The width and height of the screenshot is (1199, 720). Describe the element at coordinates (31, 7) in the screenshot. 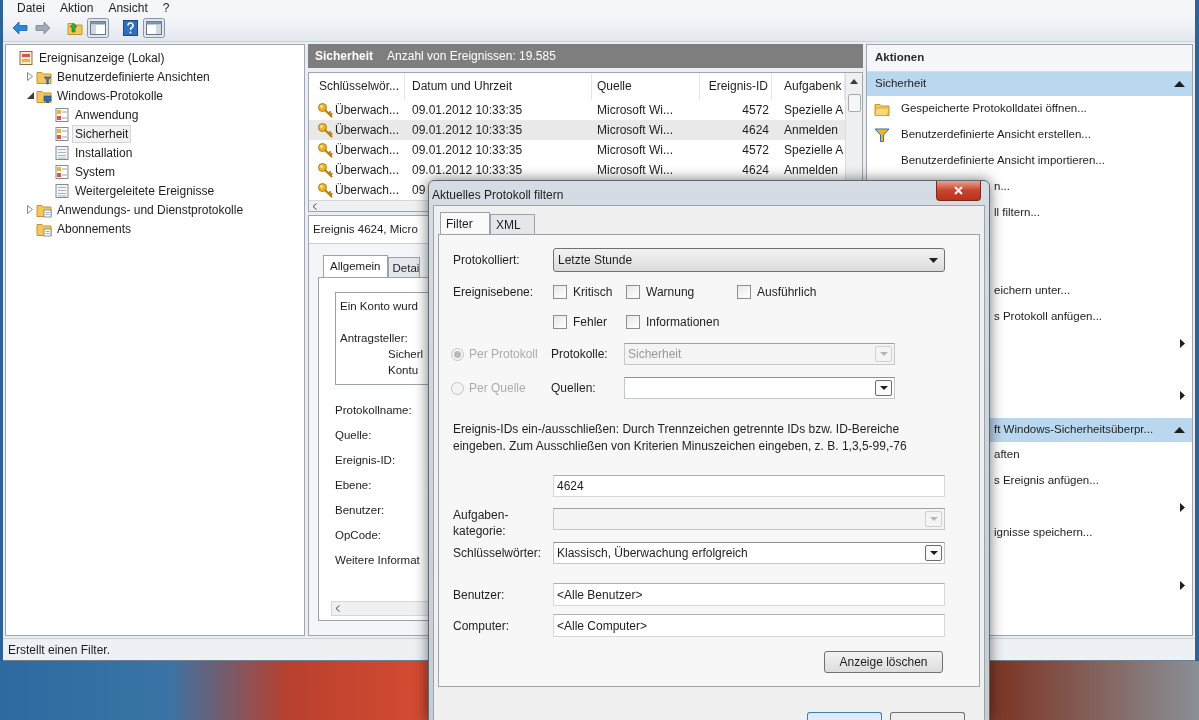

I see `menu-item: Datei` at that location.